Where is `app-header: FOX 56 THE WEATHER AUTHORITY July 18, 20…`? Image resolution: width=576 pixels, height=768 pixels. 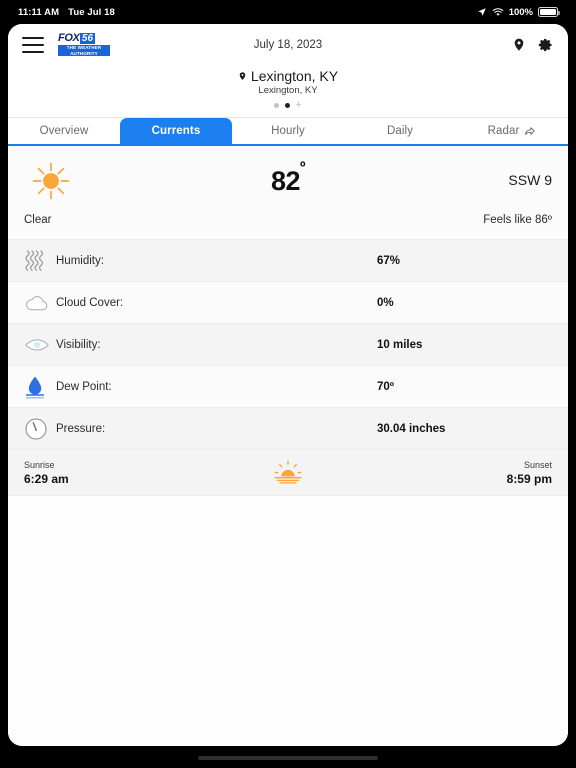 app-header: FOX 56 THE WEATHER AUTHORITY July 18, 20… is located at coordinates (288, 44).